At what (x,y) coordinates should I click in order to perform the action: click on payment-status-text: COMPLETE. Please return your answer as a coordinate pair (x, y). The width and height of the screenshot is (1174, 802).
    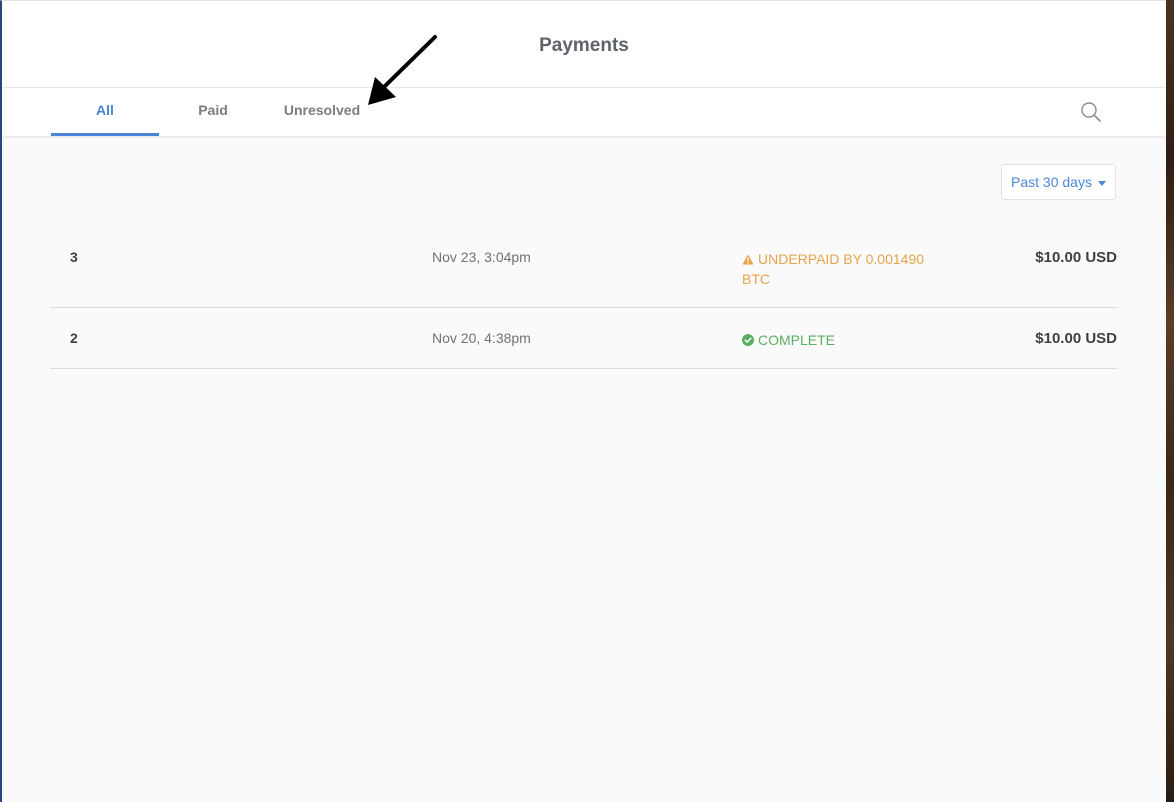
    Looking at the image, I should click on (797, 340).